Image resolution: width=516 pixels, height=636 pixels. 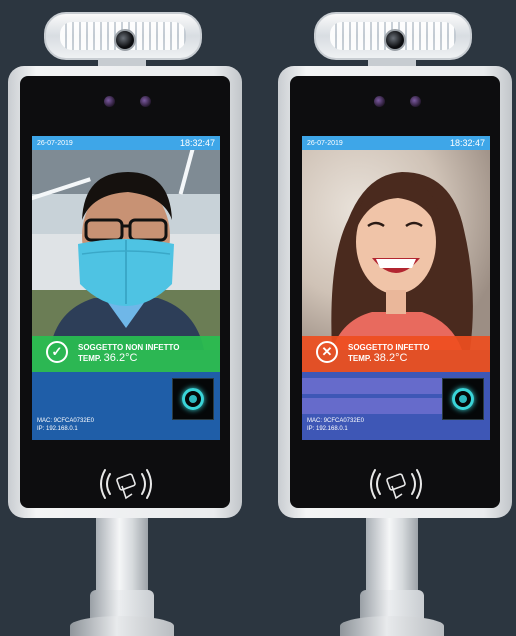 I want to click on result-status: SOGGETTO NON INFETTO, so click(x=129, y=348).